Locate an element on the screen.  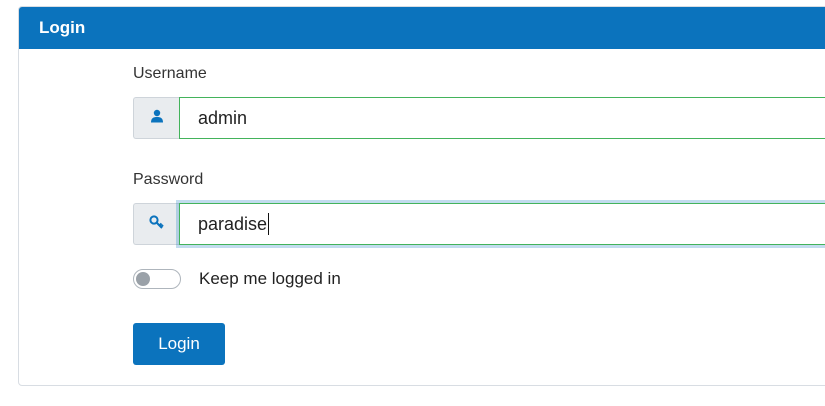
username-label: Username is located at coordinates (170, 73).